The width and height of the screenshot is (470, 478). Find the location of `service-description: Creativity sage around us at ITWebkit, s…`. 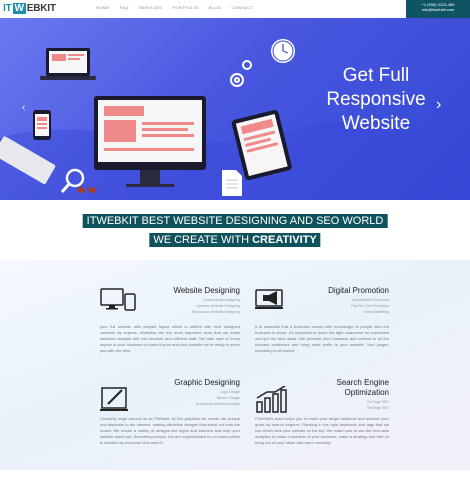

service-description: Creativity sage around us at ITWebkit, s… is located at coordinates (170, 430).